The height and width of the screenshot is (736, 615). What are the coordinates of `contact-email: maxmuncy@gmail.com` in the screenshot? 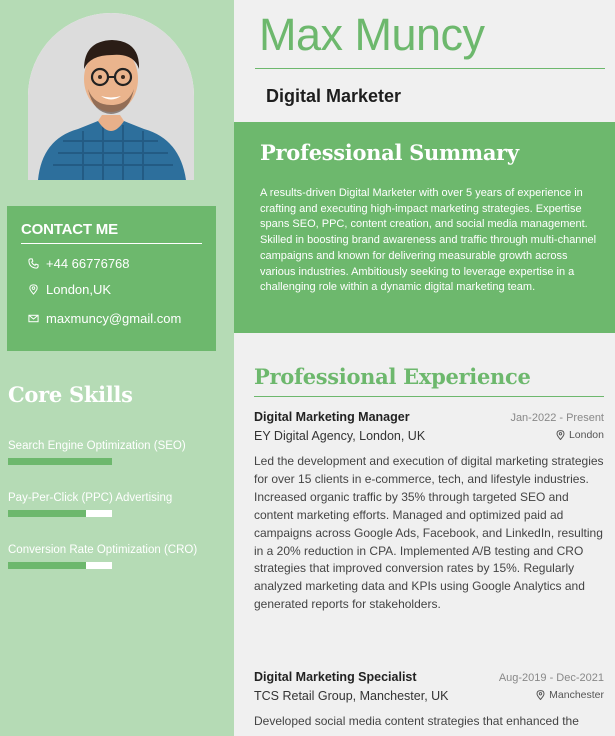 It's located at (111, 318).